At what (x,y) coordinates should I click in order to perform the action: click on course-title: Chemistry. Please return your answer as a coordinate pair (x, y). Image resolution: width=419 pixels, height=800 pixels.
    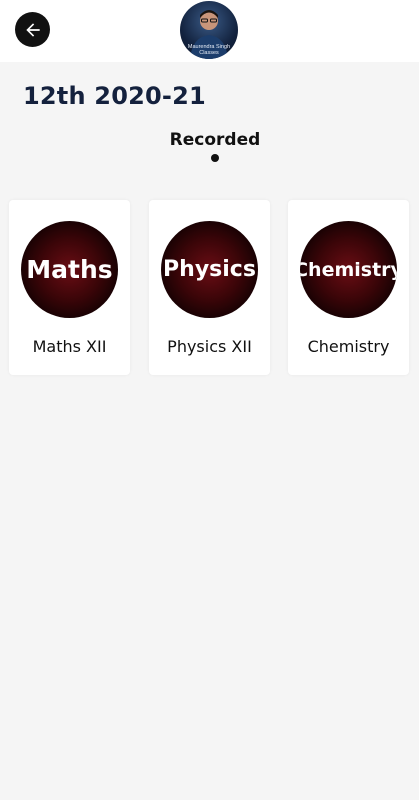
    Looking at the image, I should click on (348, 346).